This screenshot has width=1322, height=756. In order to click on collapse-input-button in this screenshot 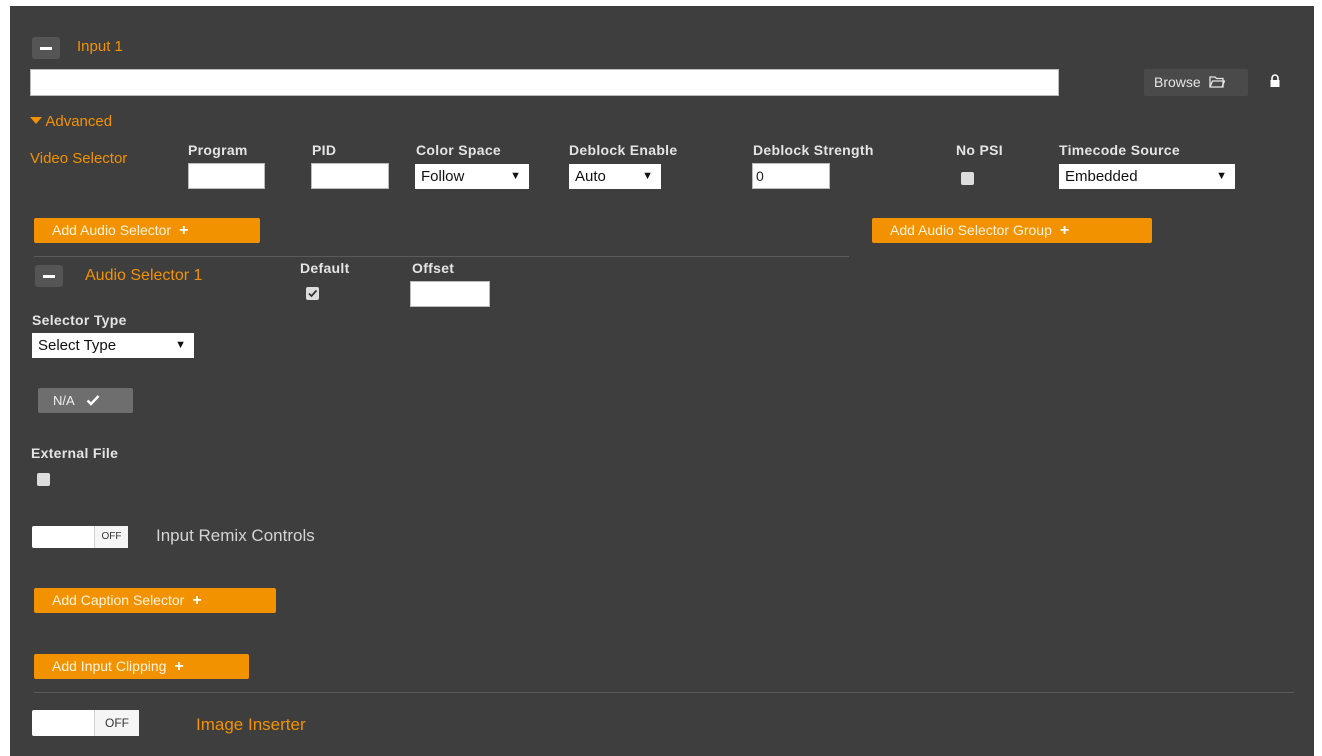, I will do `click(46, 48)`.